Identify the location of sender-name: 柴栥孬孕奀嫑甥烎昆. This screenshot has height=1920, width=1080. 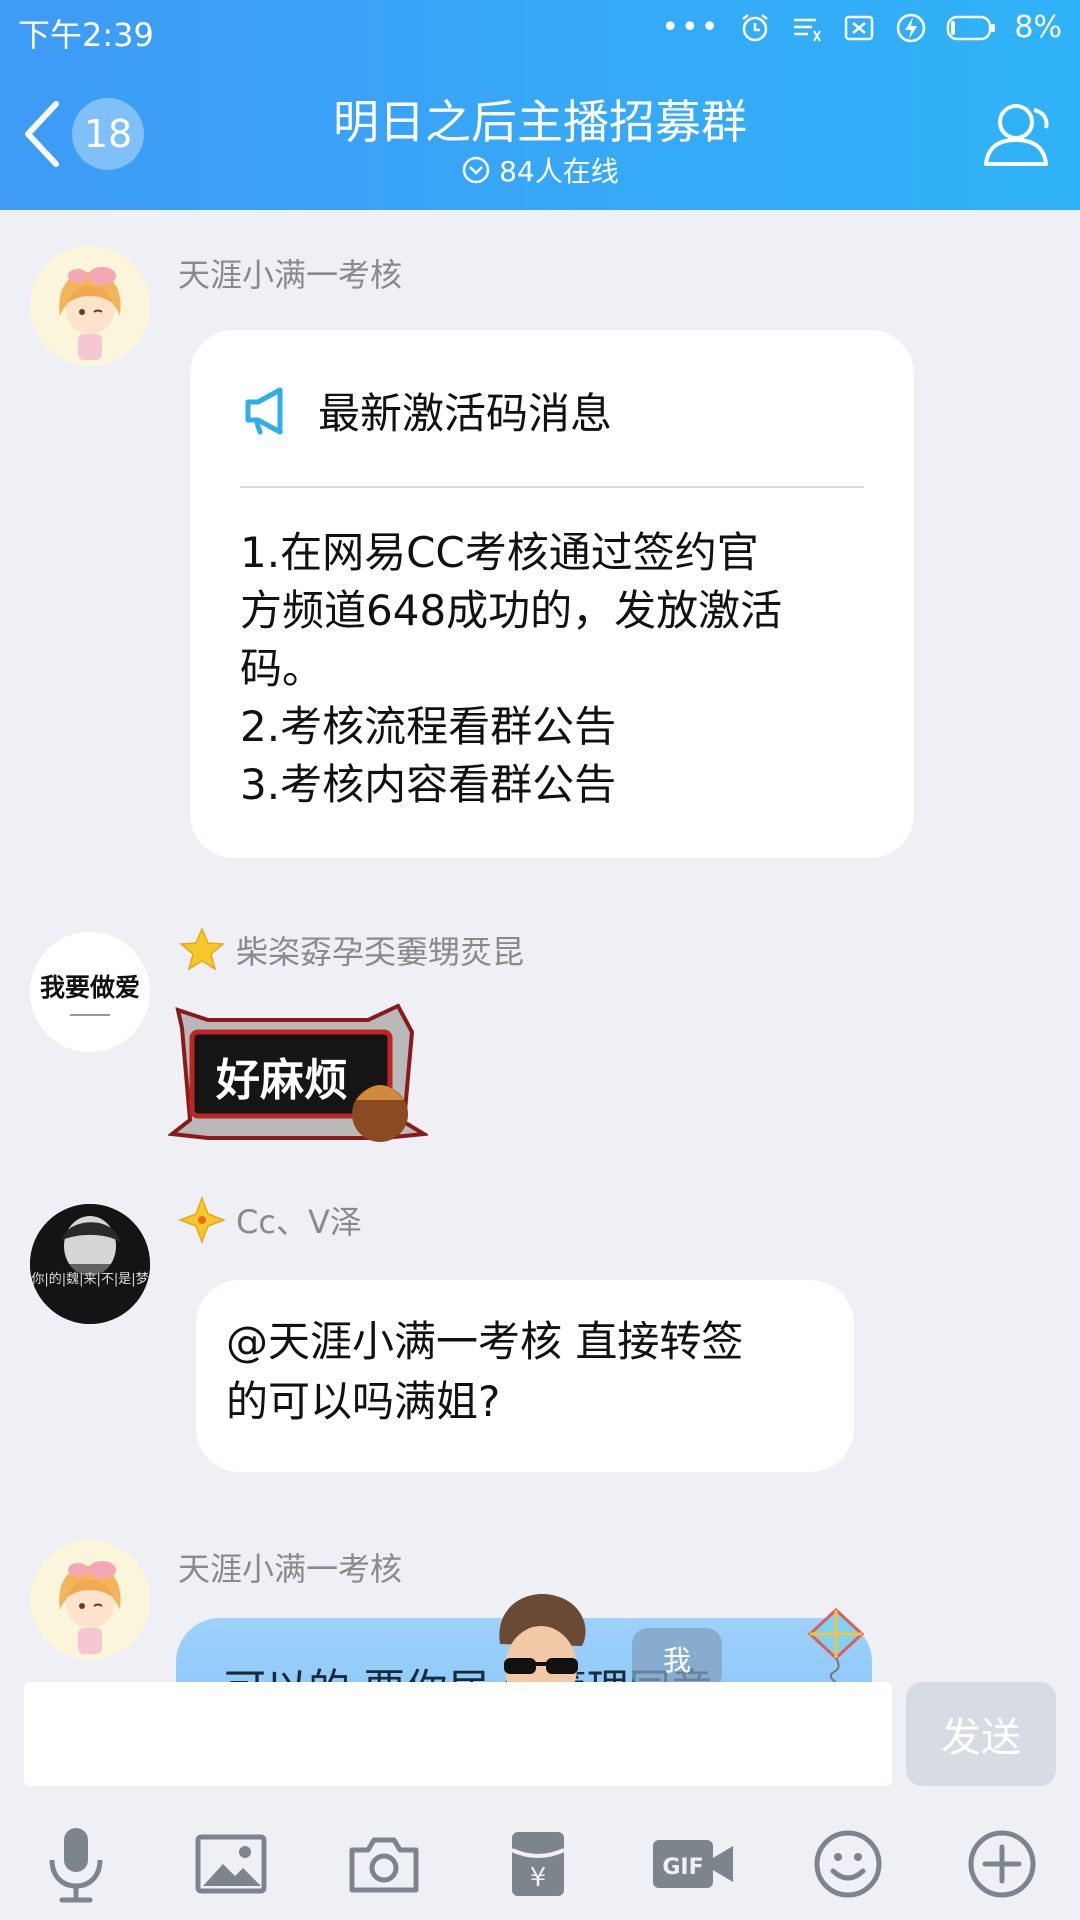
(351, 950).